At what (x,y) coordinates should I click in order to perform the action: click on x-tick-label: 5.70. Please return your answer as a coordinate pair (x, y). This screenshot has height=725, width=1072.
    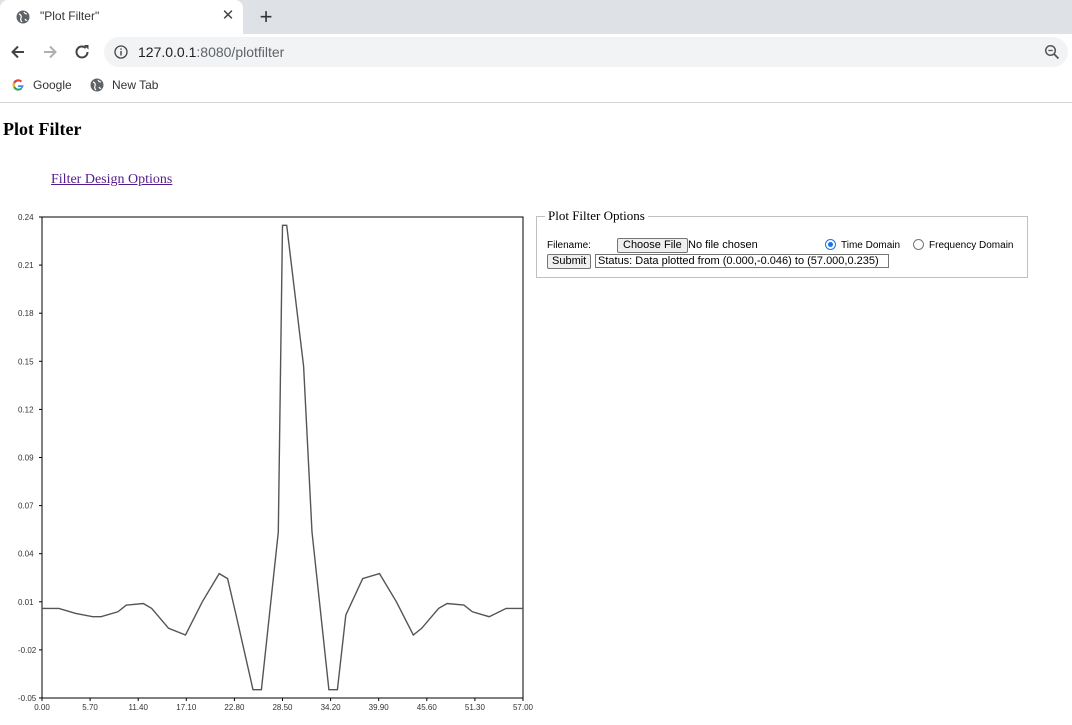
    Looking at the image, I should click on (90, 707).